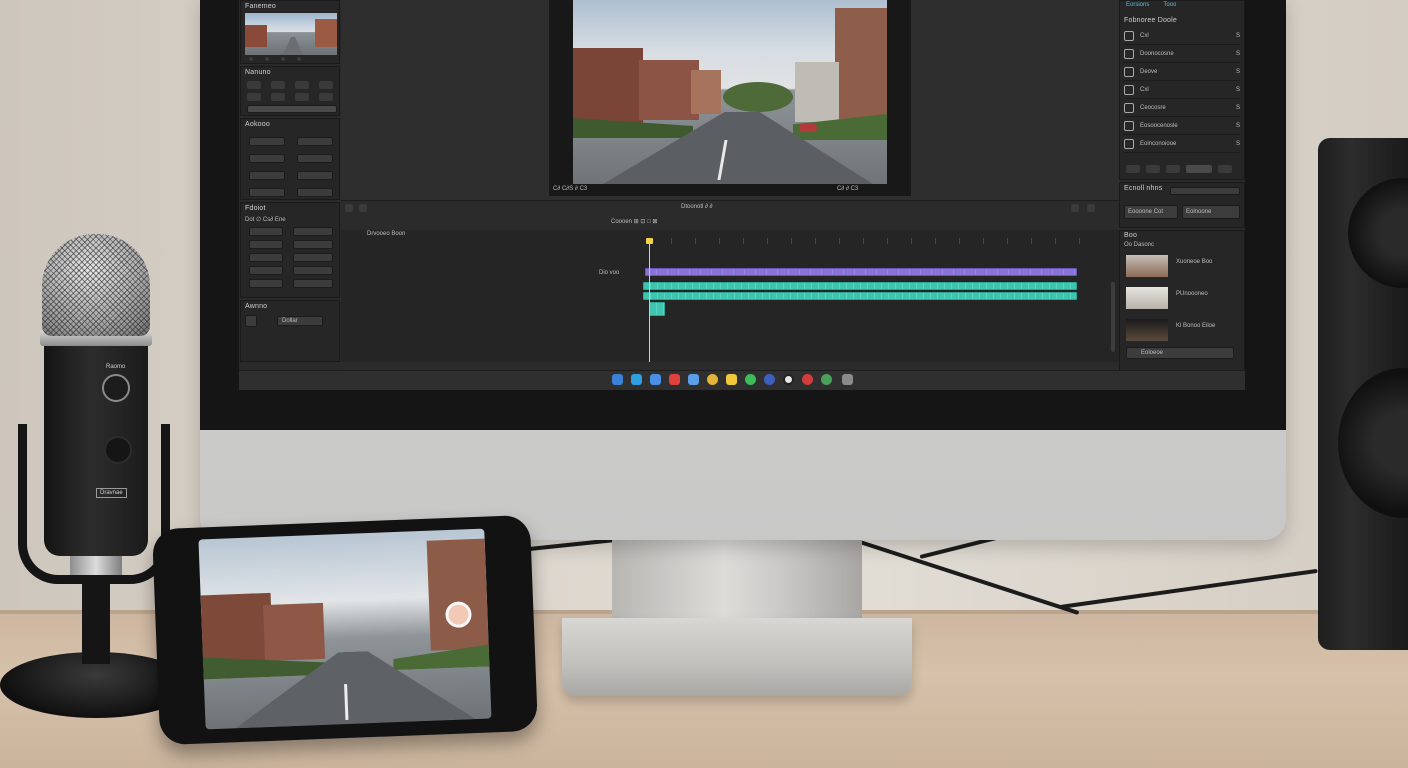 This screenshot has width=1408, height=768. What do you see at coordinates (674, 379) in the screenshot?
I see `calendar-icon` at bounding box center [674, 379].